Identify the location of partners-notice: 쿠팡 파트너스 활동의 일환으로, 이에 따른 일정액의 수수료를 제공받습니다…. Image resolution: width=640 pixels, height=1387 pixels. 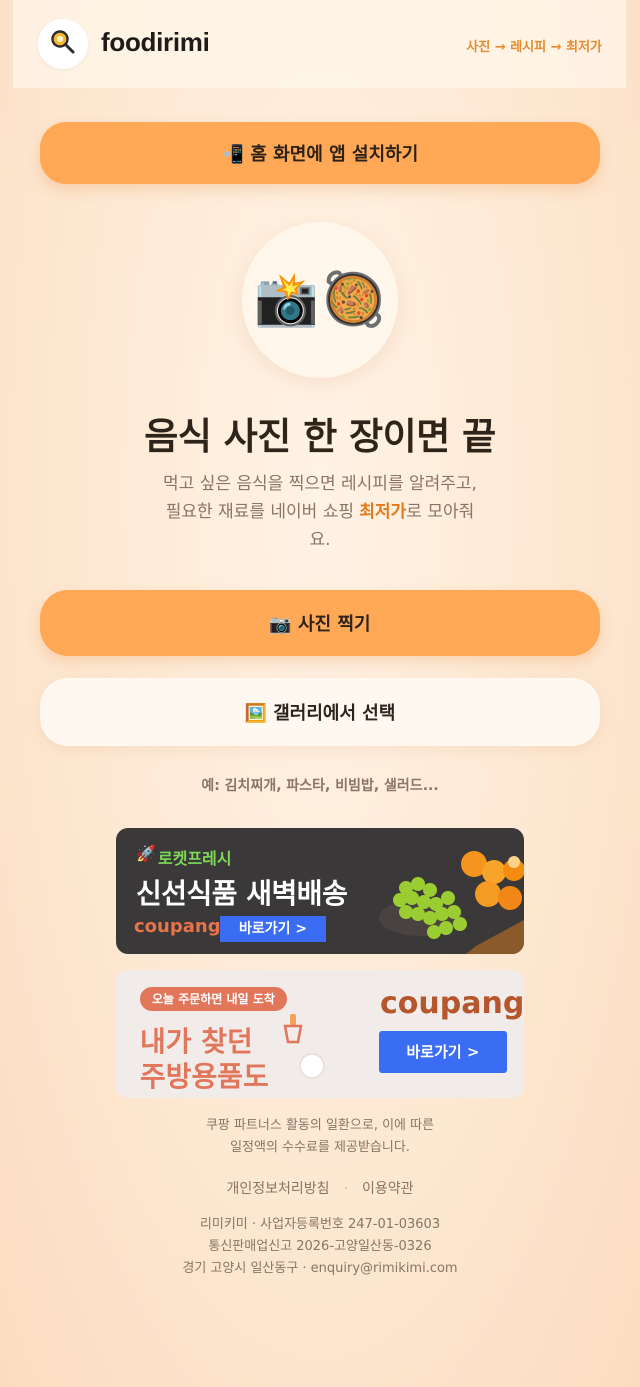
(320, 1137).